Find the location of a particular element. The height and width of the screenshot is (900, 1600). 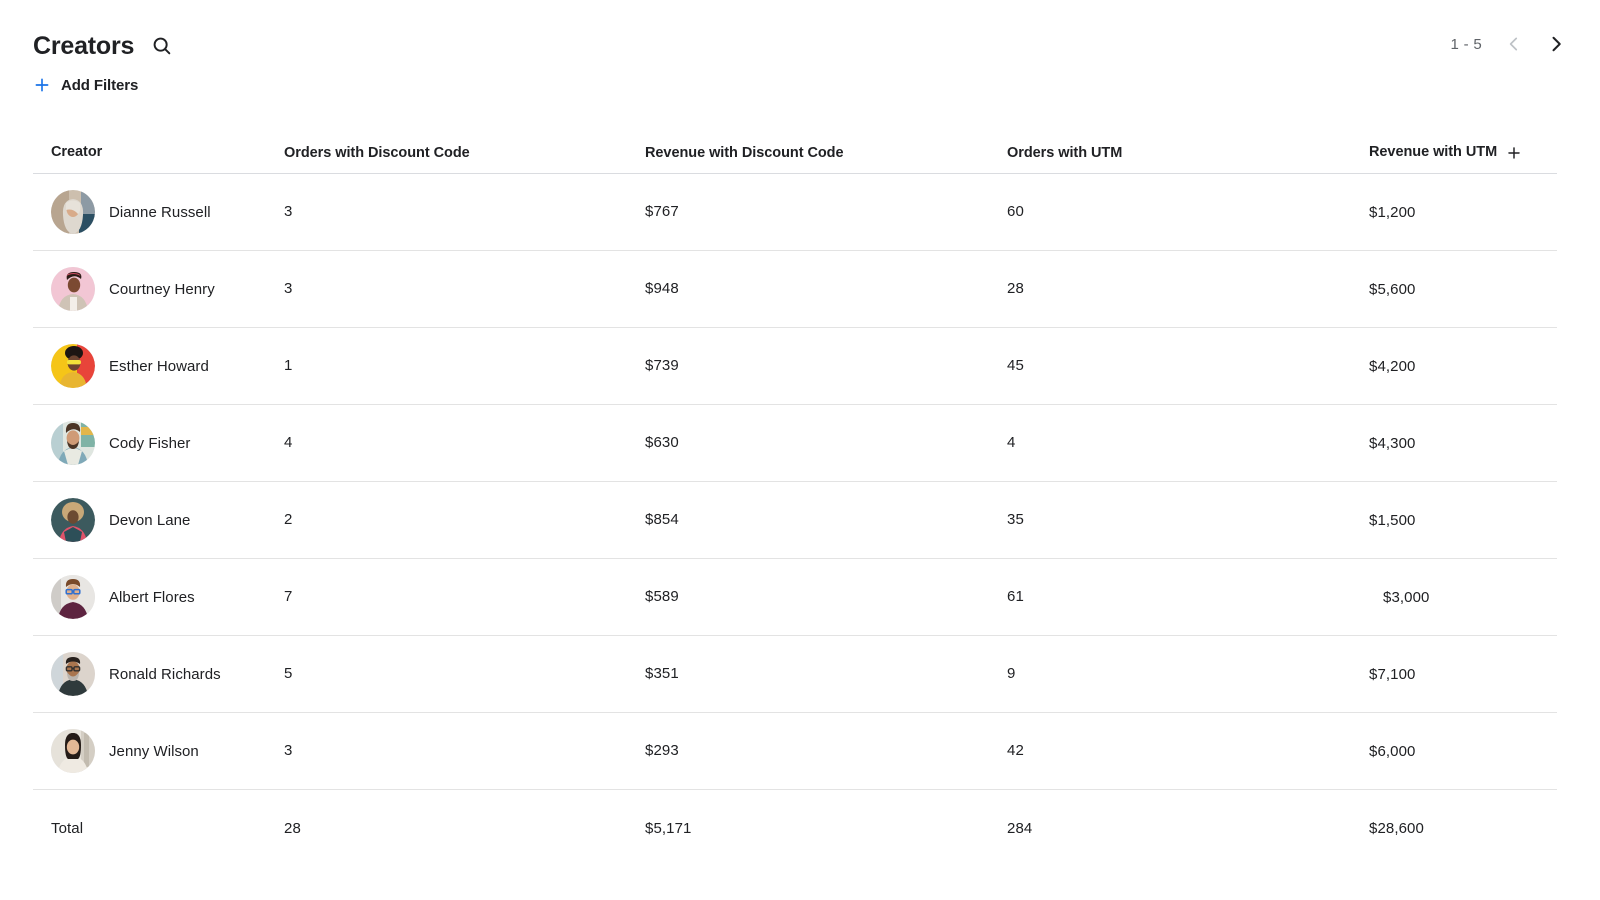

table-row: Courtney Henry 3 $948 28 $5,600 is located at coordinates (795, 289).